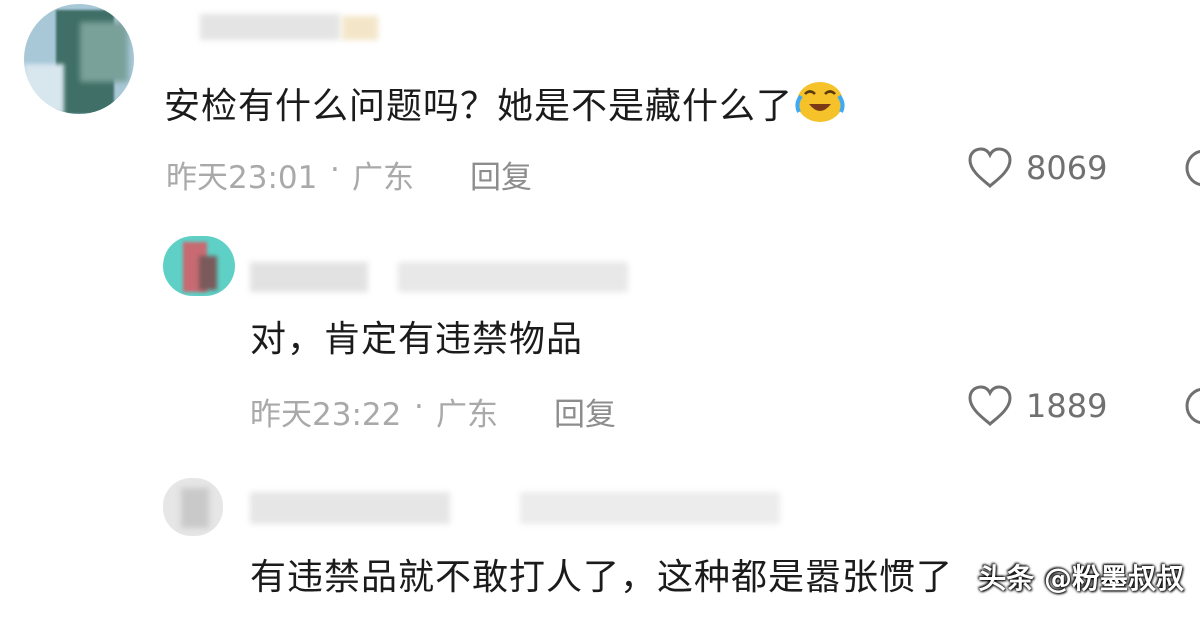  What do you see at coordinates (515, 506) in the screenshot?
I see `username-blurred` at bounding box center [515, 506].